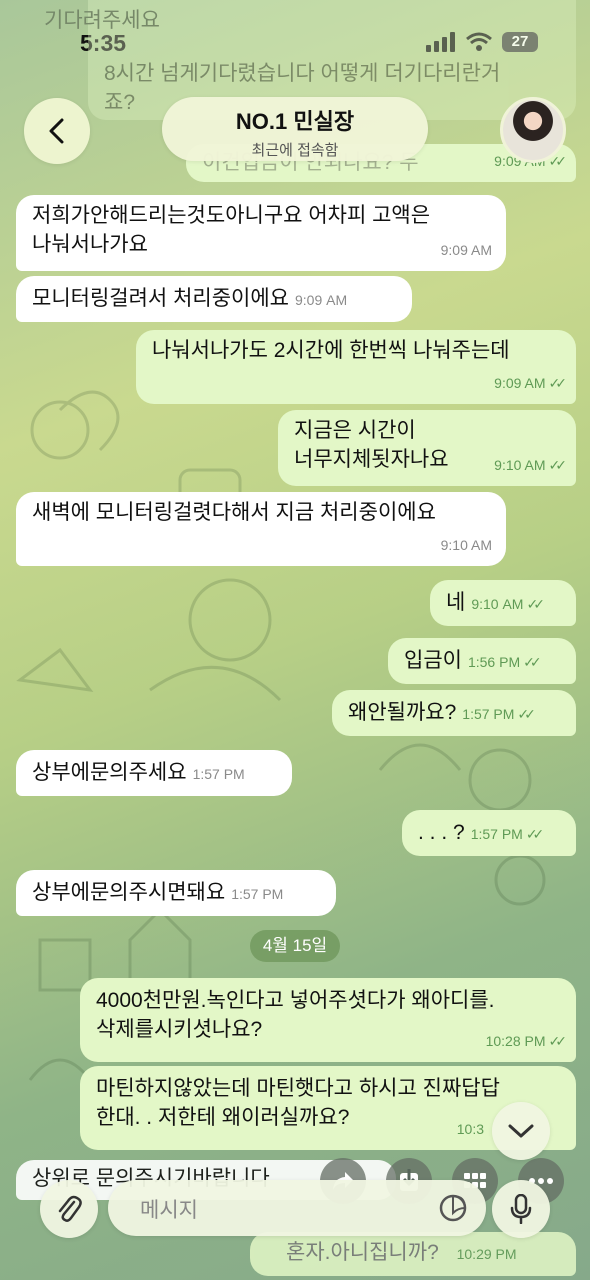  What do you see at coordinates (298, 1088) in the screenshot?
I see `message-line: 마틴하지않았는데 마틴햇다고 하시고 진짜답답` at bounding box center [298, 1088].